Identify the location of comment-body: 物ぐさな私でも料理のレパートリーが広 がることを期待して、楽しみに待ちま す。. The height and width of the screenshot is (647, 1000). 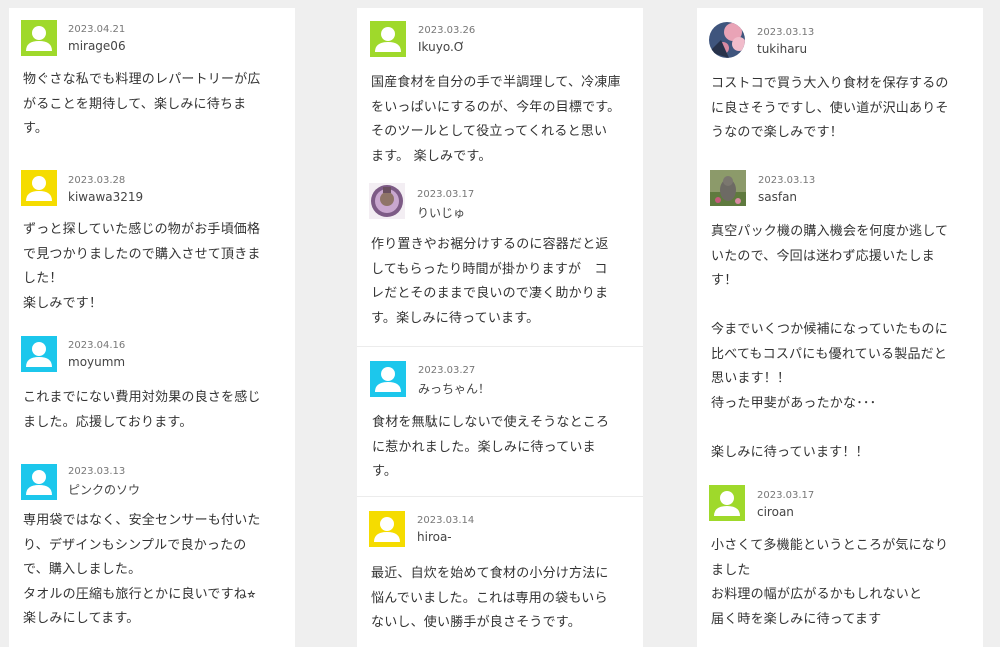
(142, 105).